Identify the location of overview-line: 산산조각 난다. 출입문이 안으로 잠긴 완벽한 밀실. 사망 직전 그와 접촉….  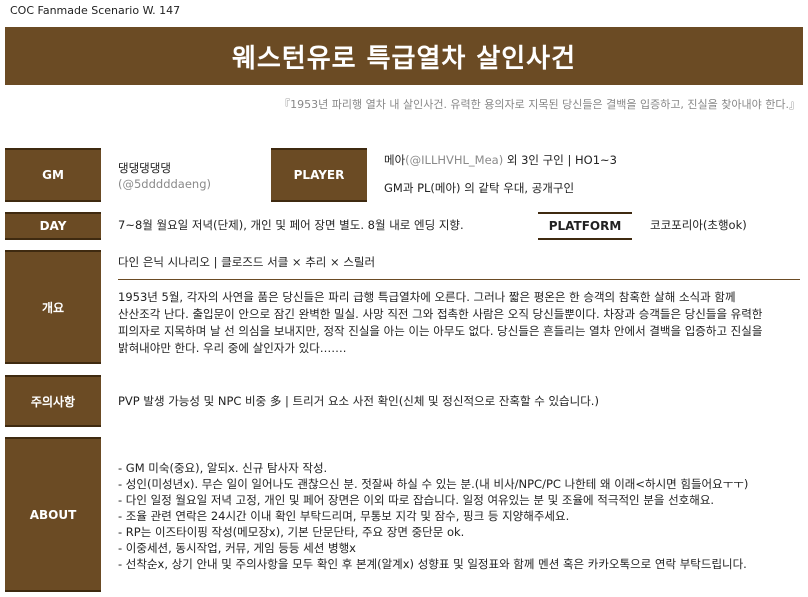
(440, 314).